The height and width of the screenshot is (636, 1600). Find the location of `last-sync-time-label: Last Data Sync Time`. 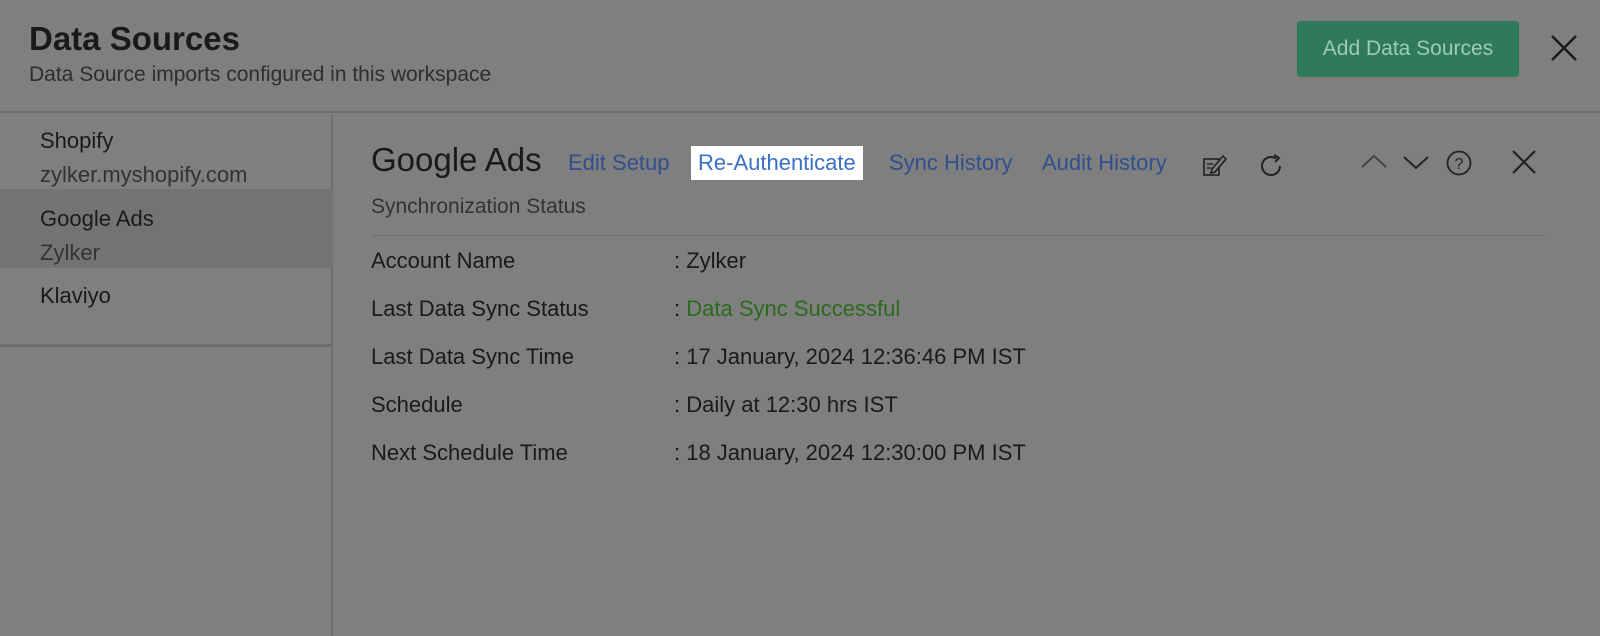

last-sync-time-label: Last Data Sync Time is located at coordinates (472, 356).